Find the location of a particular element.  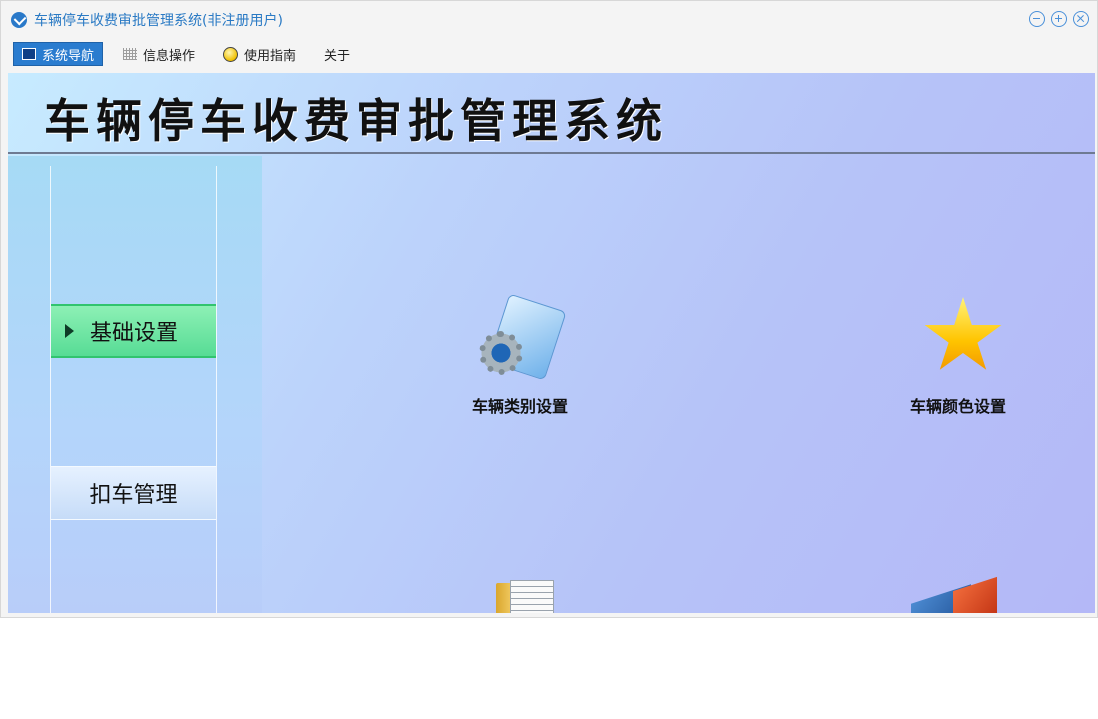

monitor-icon is located at coordinates (29, 54).